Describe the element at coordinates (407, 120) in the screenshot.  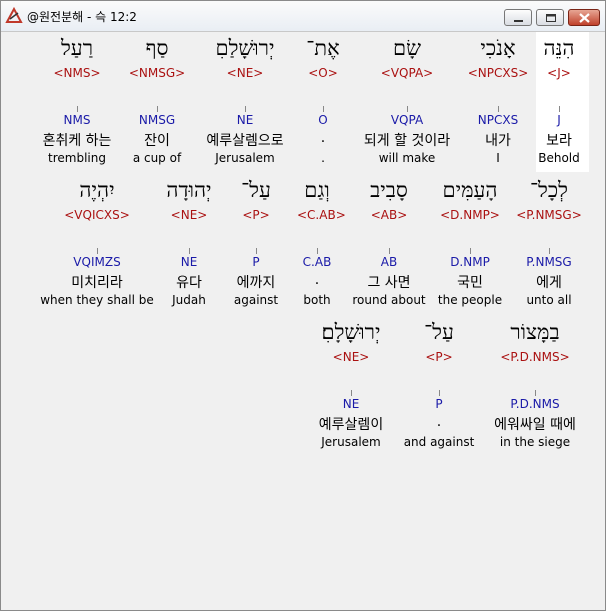
I see `grammar-code: VQPA` at that location.